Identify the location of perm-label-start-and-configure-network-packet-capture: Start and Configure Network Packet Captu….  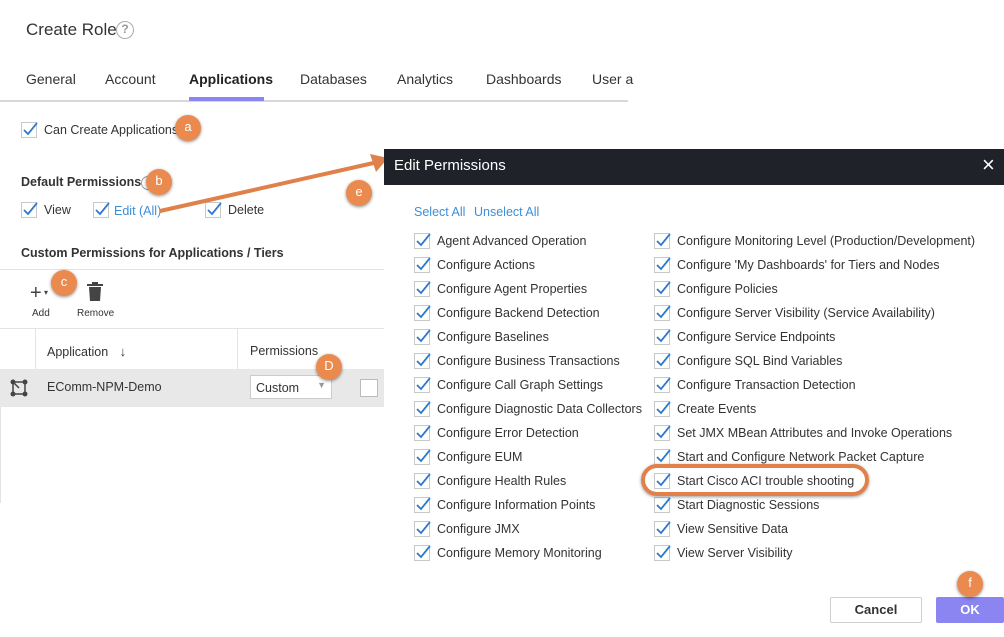
(801, 457).